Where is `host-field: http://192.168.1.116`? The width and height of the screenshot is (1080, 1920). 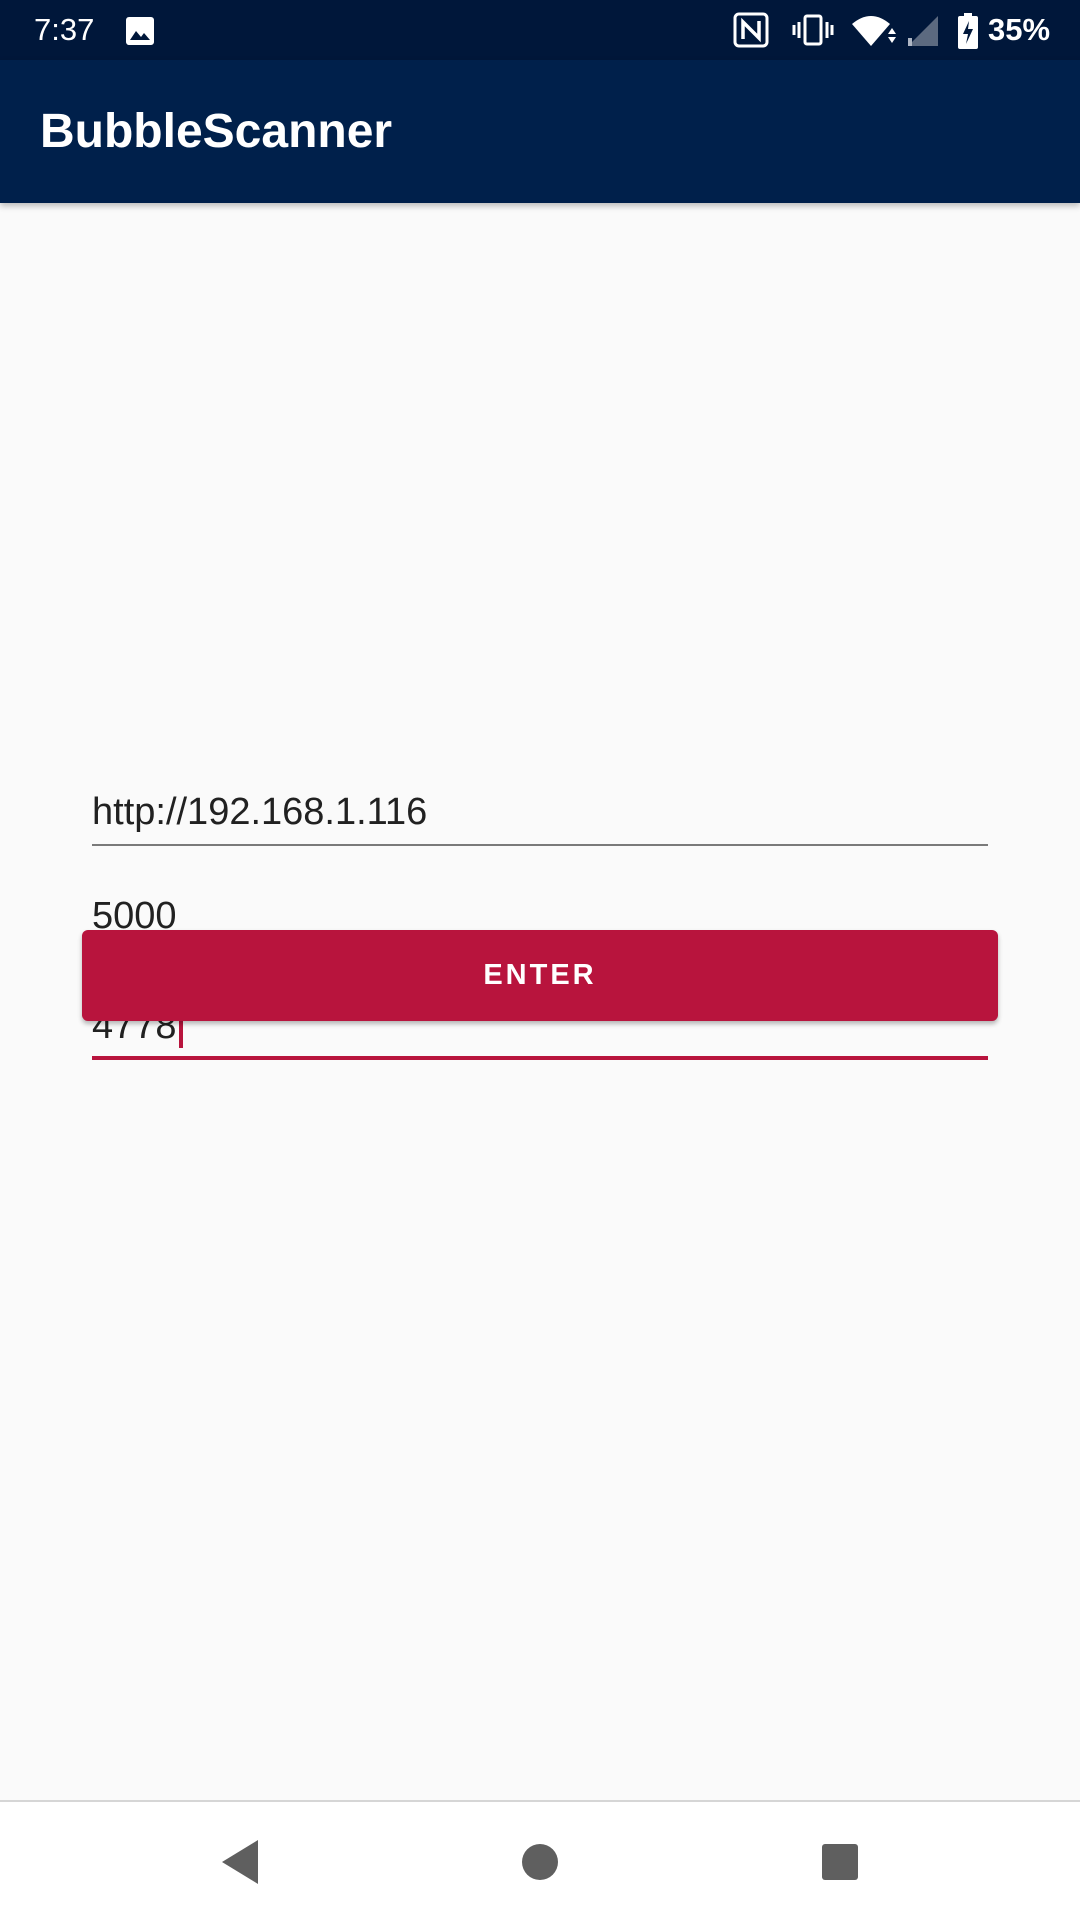
host-field: http://192.168.1.116 is located at coordinates (540, 811).